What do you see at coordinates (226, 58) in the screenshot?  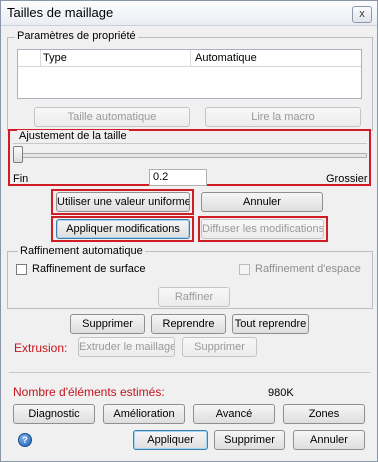 I see `column-header-value: Automatique` at bounding box center [226, 58].